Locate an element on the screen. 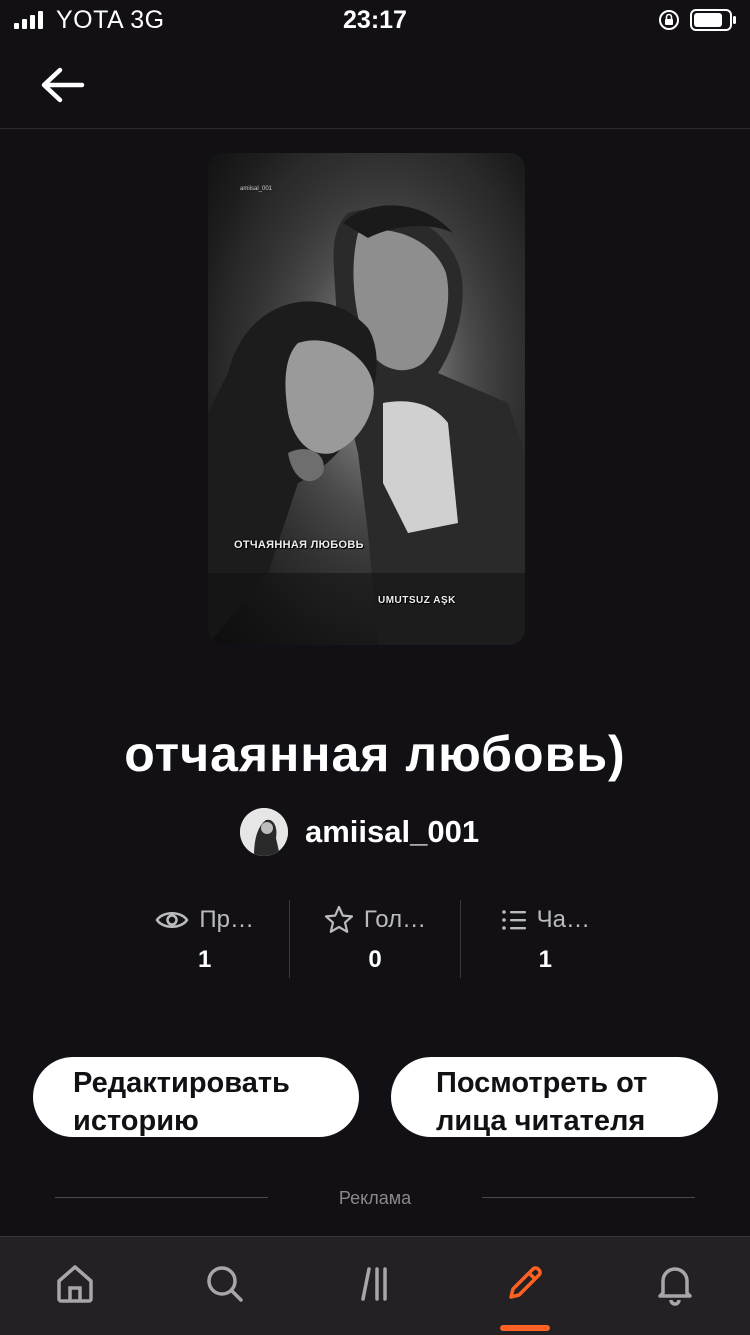 This screenshot has width=750, height=1335. clock: 23:17 is located at coordinates (375, 20).